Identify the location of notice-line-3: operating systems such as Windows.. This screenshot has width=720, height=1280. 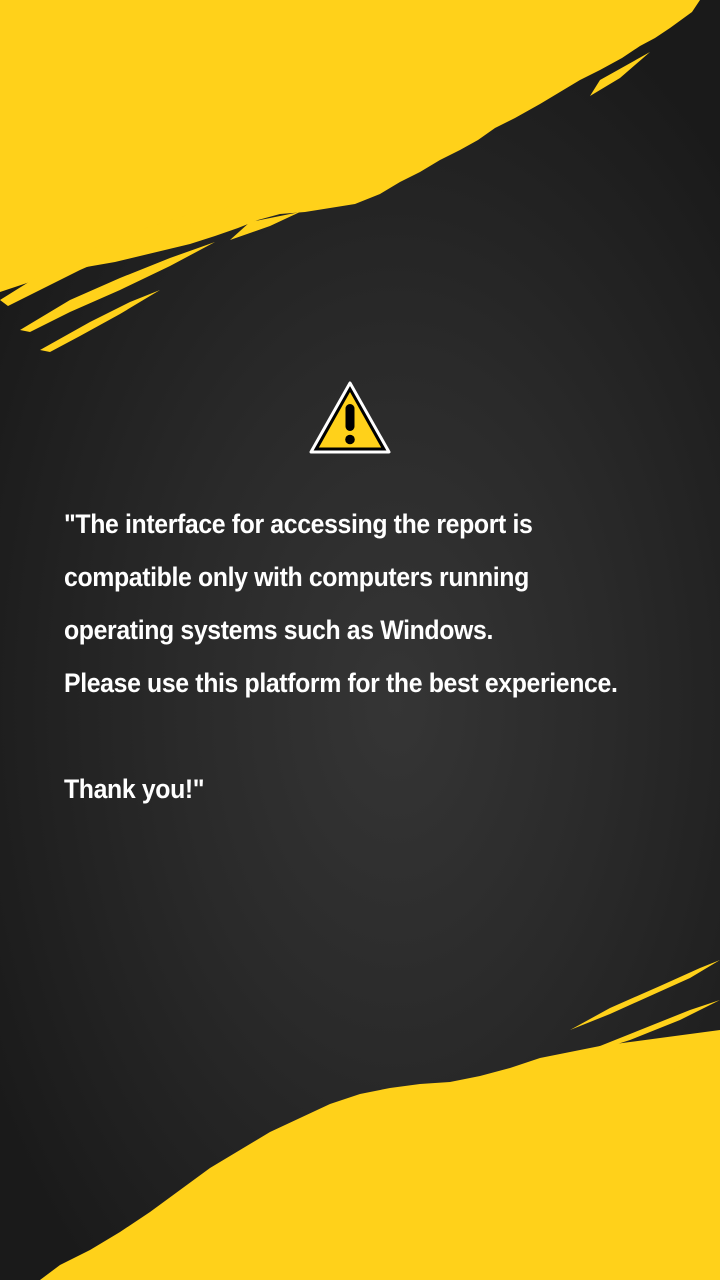
(278, 630).